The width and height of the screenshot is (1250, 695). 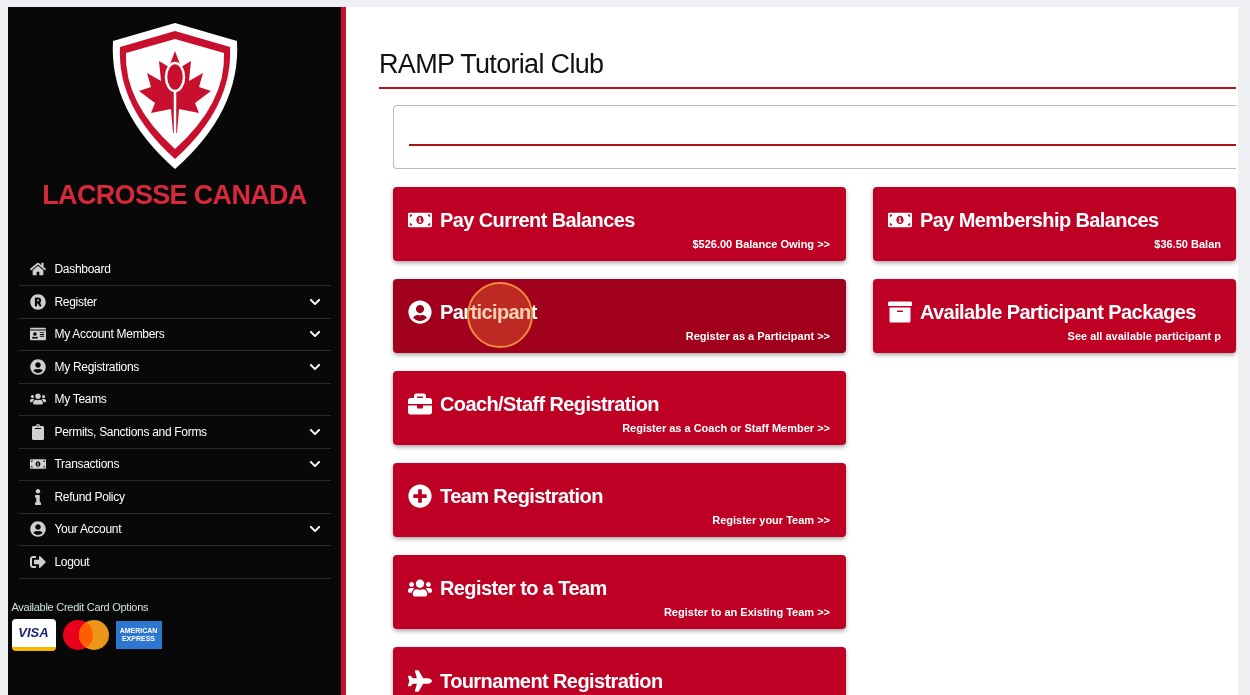 I want to click on action-tile: Available Participant Packages See all available participant p, so click(x=1054, y=315).